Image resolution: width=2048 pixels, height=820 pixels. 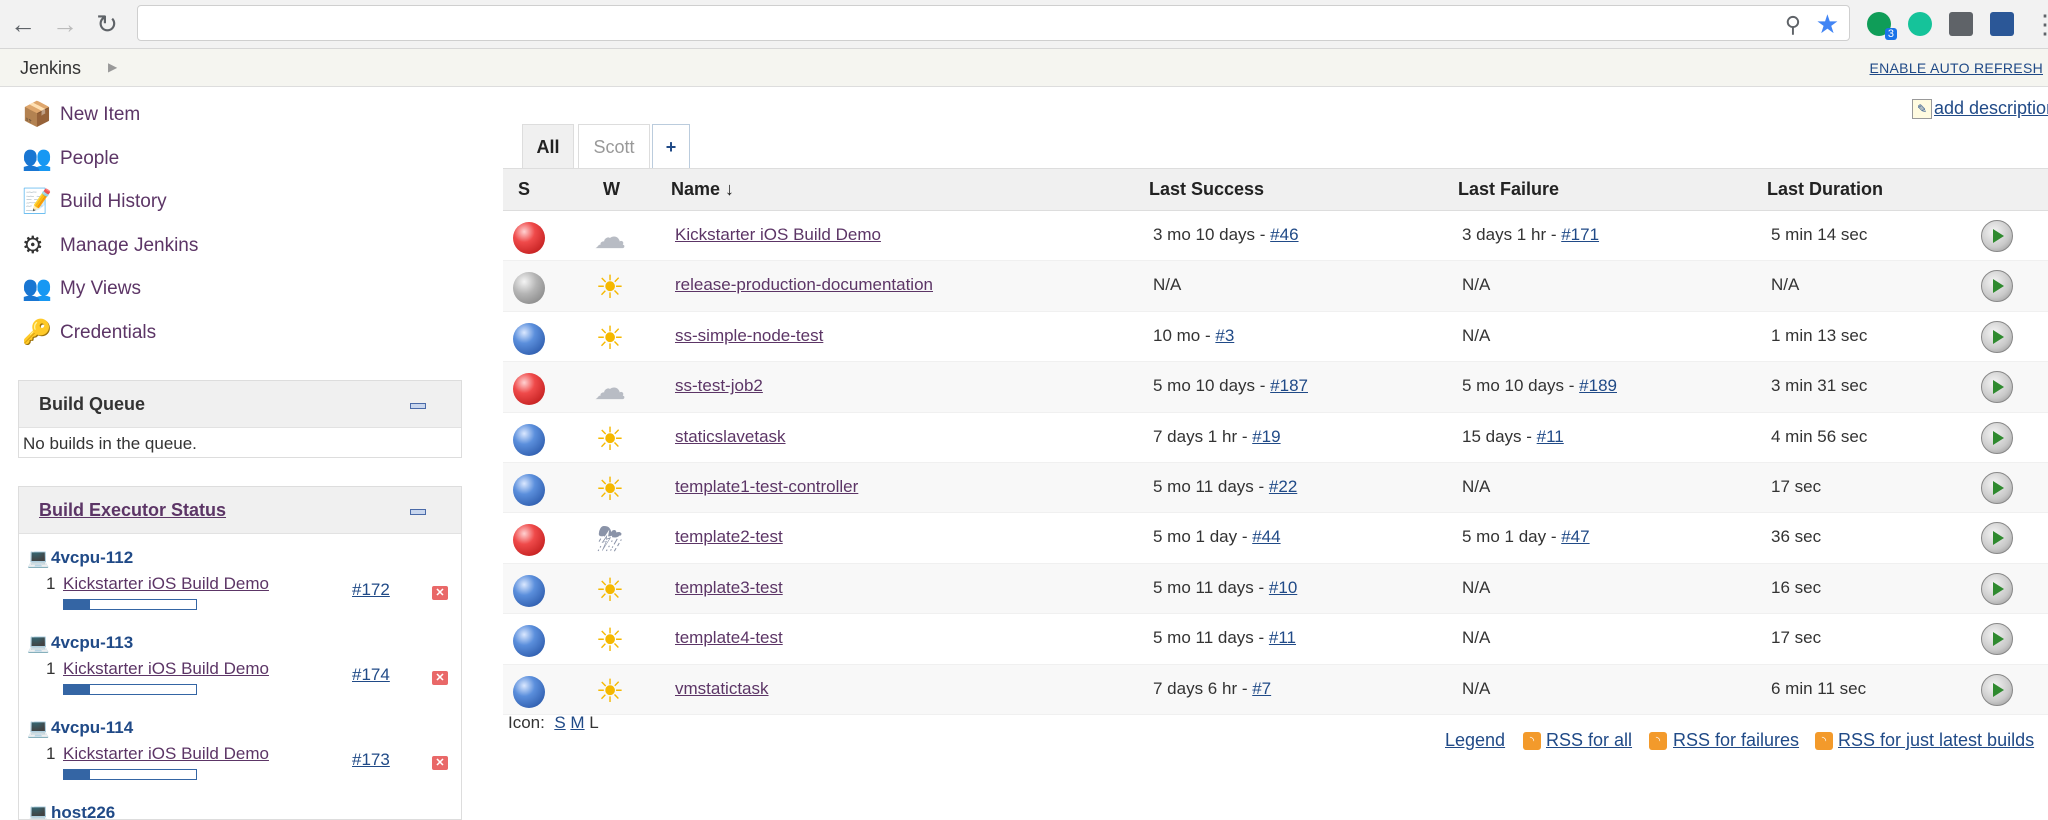 What do you see at coordinates (1475, 740) in the screenshot?
I see `legend-link: Legend` at bounding box center [1475, 740].